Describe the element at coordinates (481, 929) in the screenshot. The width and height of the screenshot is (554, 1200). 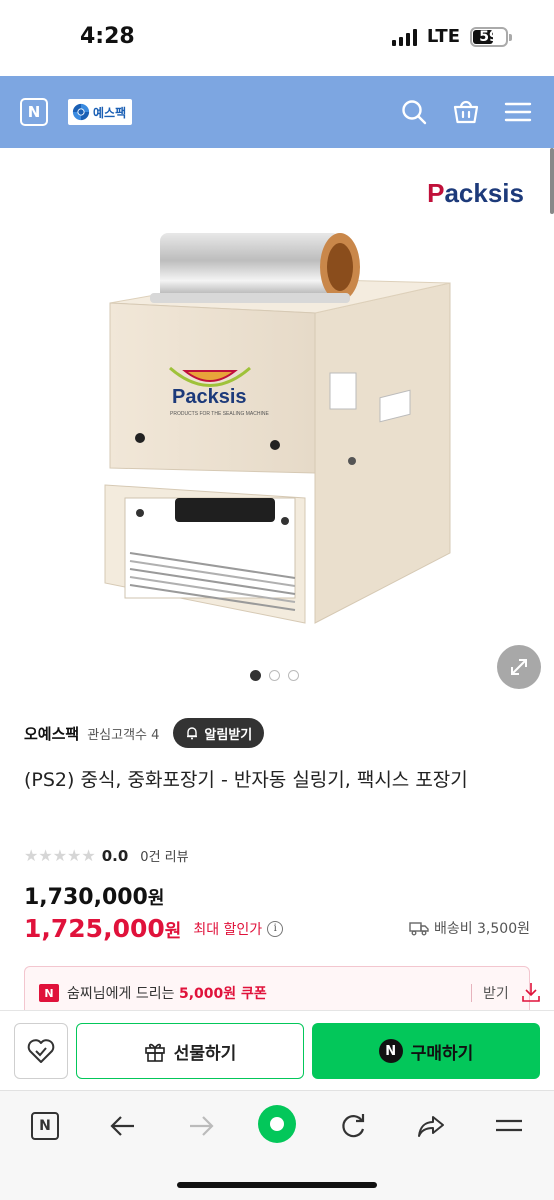
I see `shipping-fee-text: 배송비 3,500원` at that location.